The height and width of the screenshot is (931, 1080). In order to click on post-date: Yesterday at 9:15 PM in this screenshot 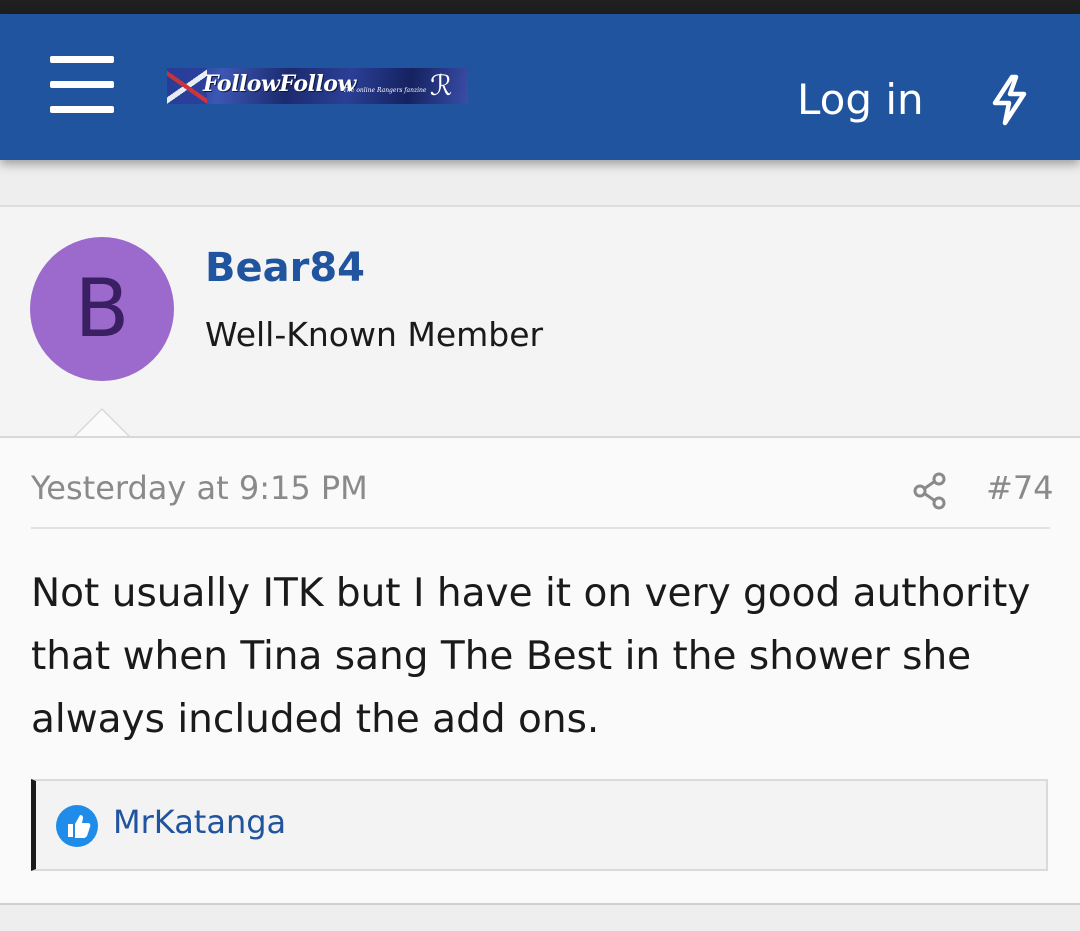, I will do `click(199, 488)`.